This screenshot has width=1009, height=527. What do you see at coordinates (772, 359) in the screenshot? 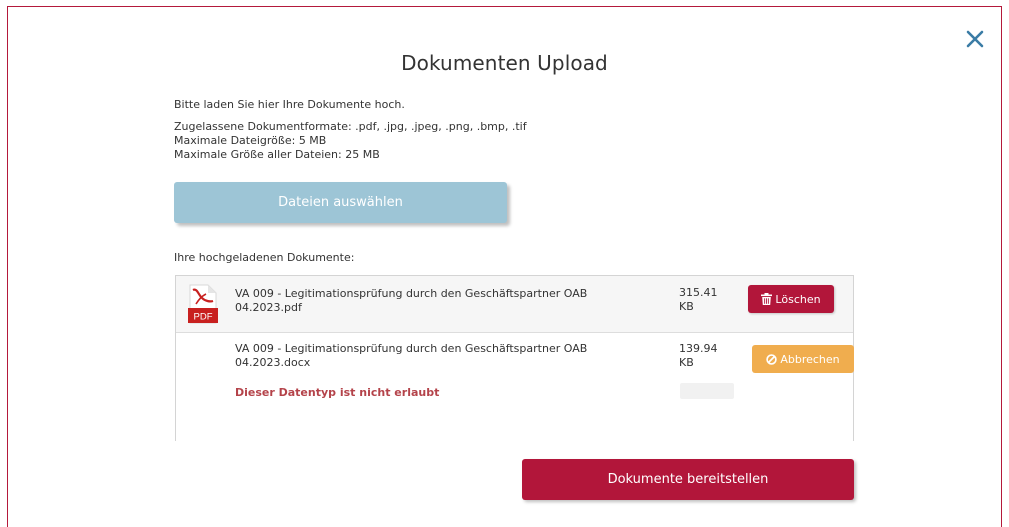
I see `ban-icon` at bounding box center [772, 359].